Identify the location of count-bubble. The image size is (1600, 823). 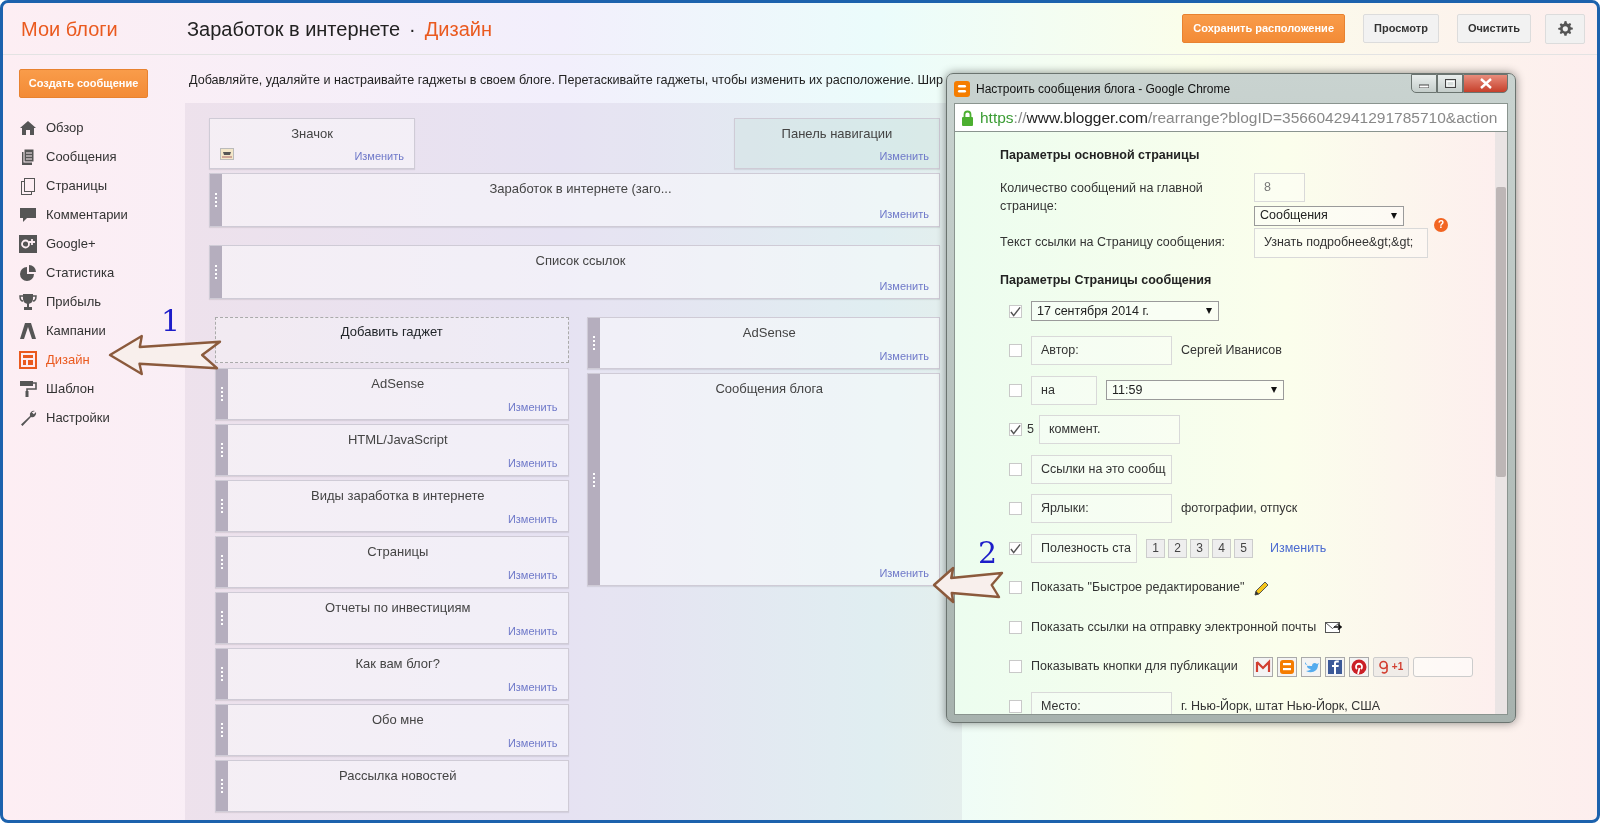
(1443, 666).